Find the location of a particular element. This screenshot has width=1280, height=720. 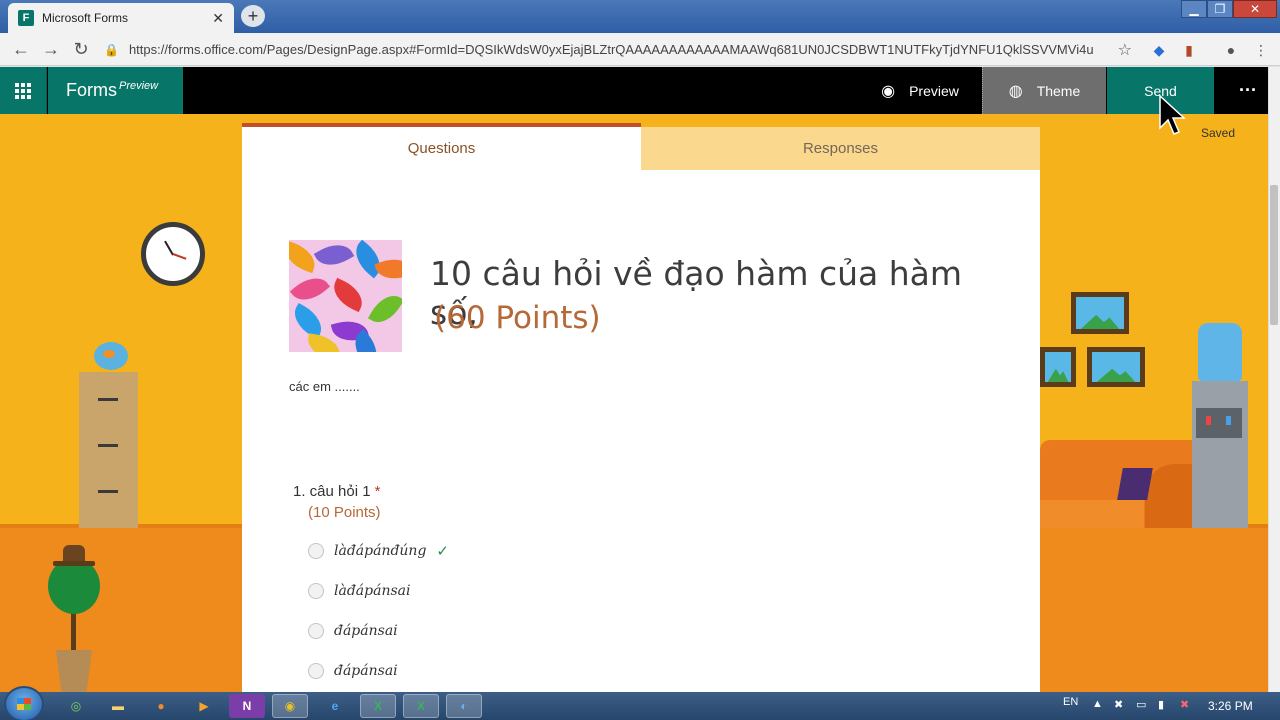

question-text: 1. câu hỏi 1 is located at coordinates (332, 491).